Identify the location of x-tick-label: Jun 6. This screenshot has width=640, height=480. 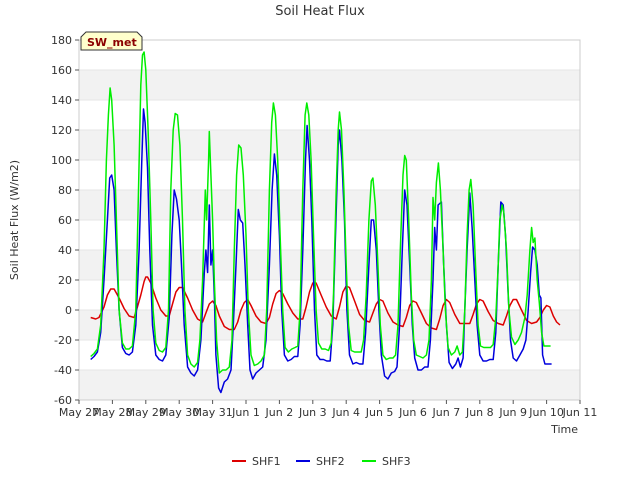
(412, 412).